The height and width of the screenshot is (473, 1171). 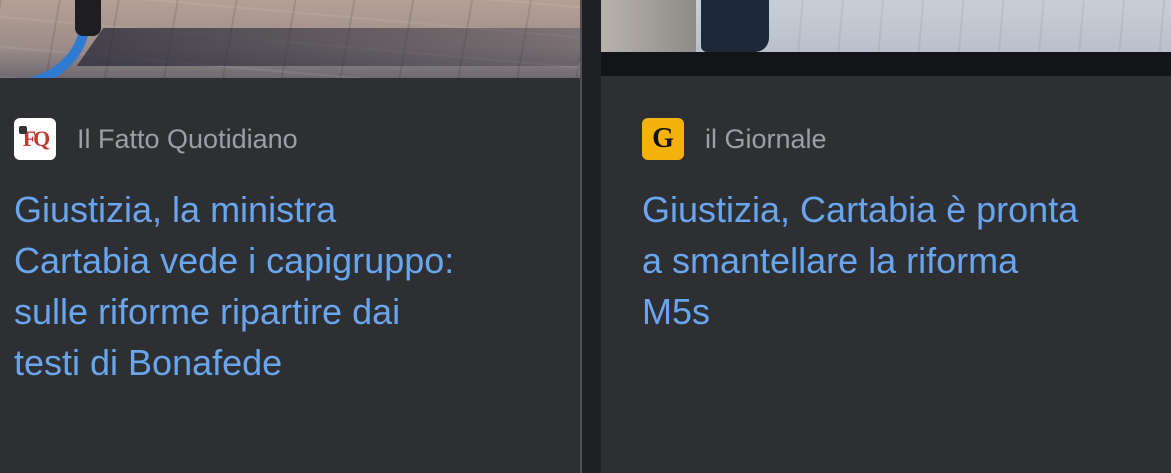 I want to click on card-divider, so click(x=590, y=236).